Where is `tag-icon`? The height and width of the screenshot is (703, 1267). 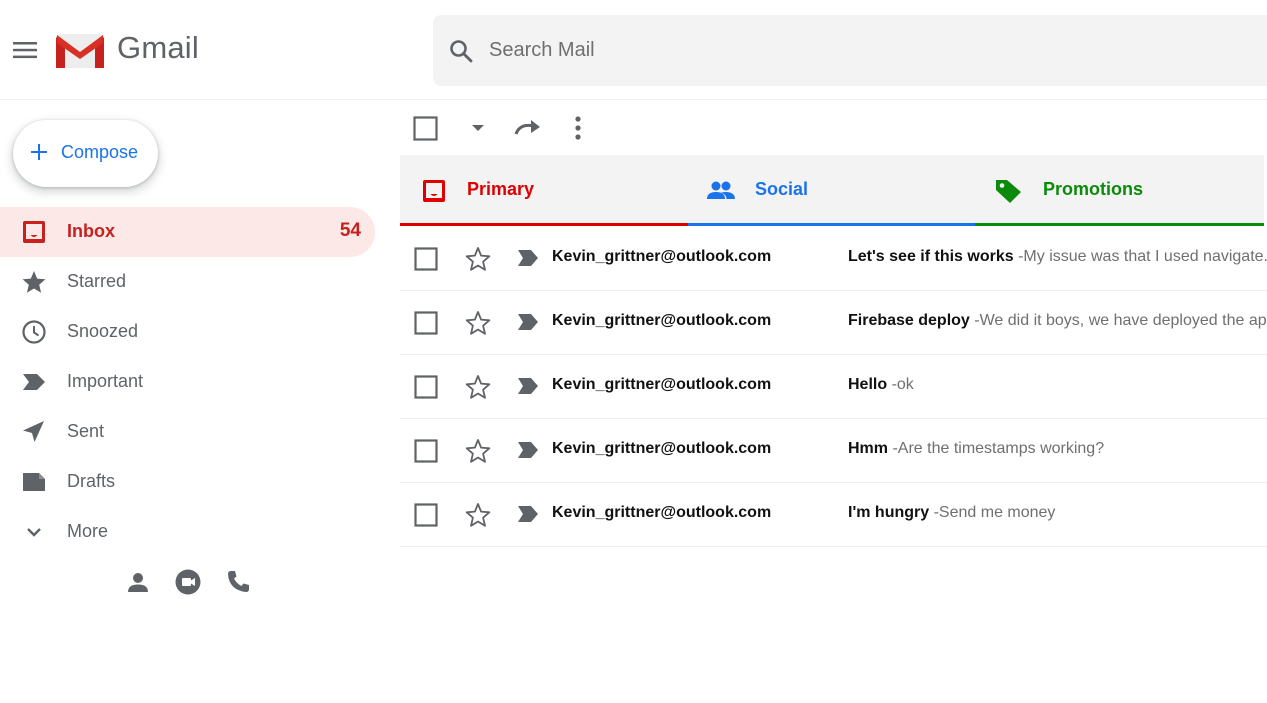
tag-icon is located at coordinates (1008, 191).